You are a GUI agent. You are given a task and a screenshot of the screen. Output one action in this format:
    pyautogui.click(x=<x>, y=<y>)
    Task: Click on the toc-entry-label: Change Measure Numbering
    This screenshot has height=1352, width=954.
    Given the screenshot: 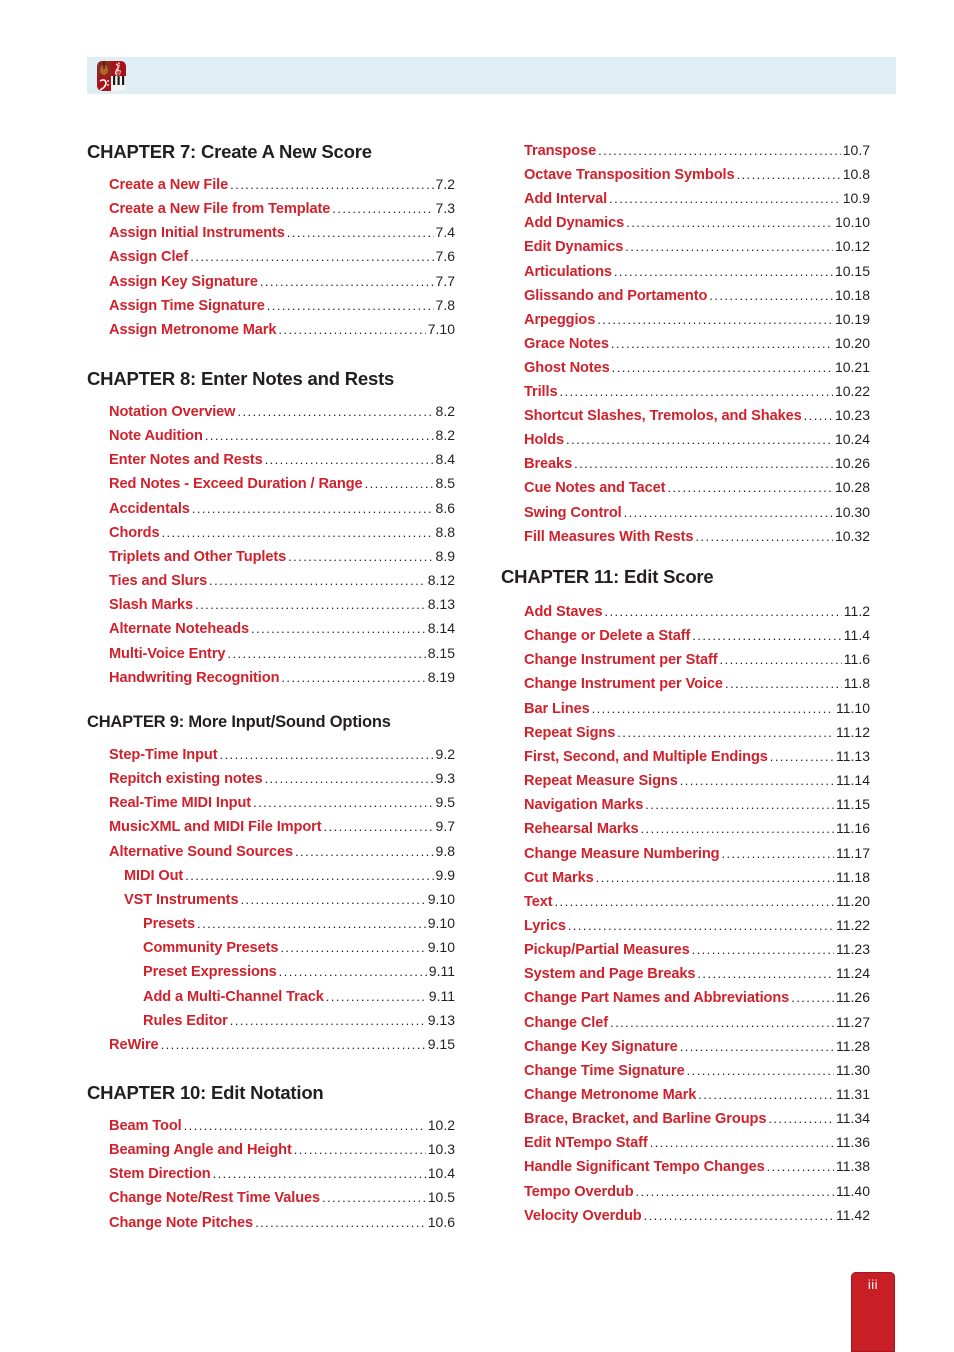 What is the action you would take?
    pyautogui.click(x=622, y=853)
    